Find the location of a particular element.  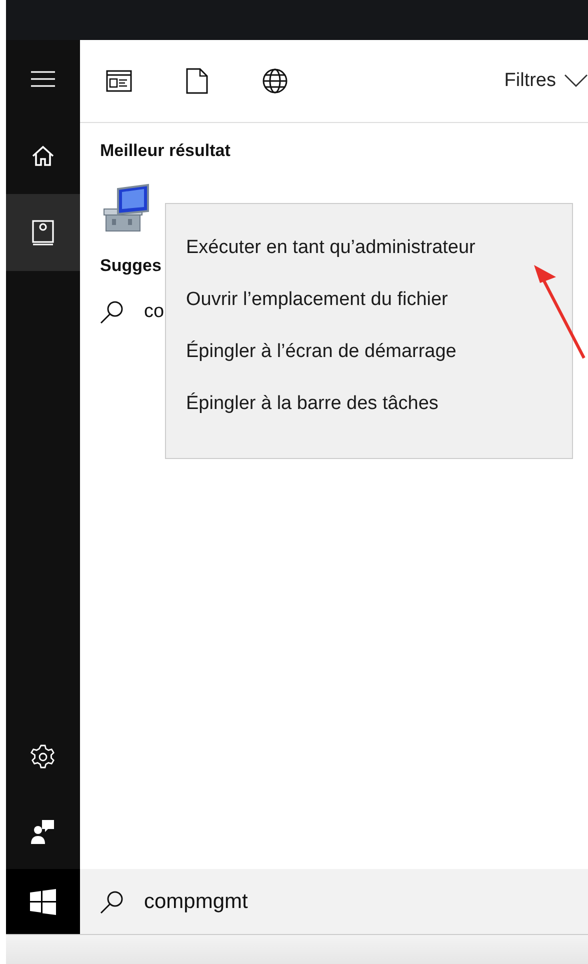

menu-item: Ouvrir l’emplacement du fichier is located at coordinates (369, 300).